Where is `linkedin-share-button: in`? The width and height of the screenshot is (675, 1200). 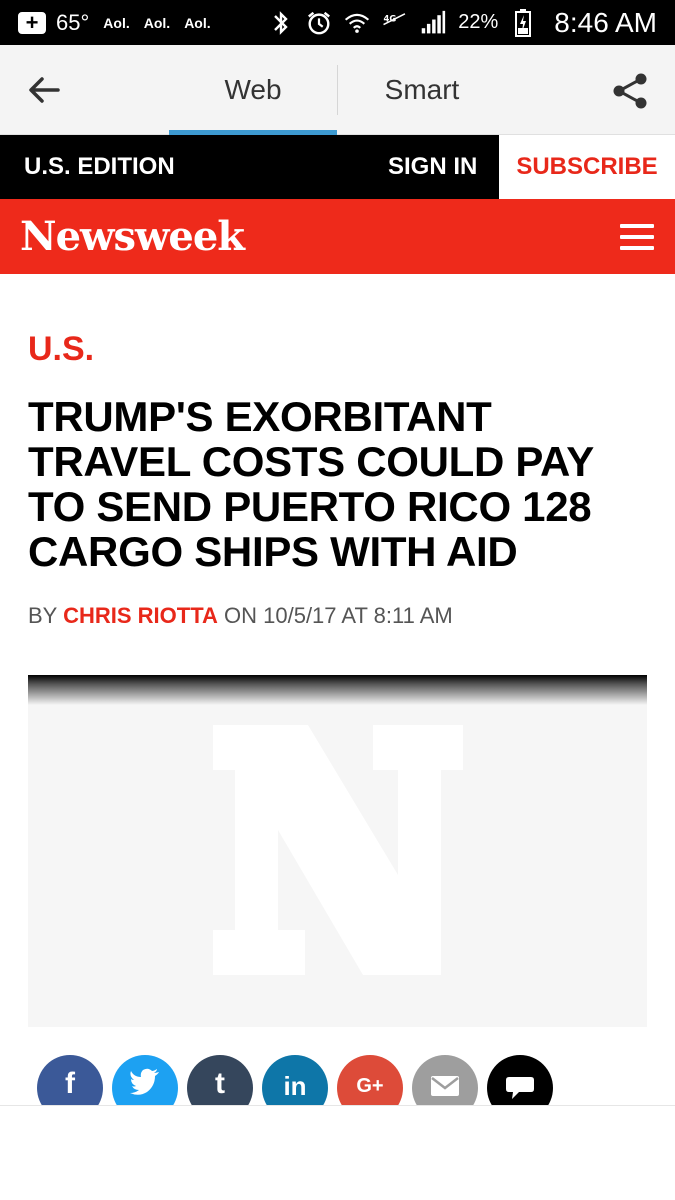
linkedin-share-button: in is located at coordinates (295, 1080).